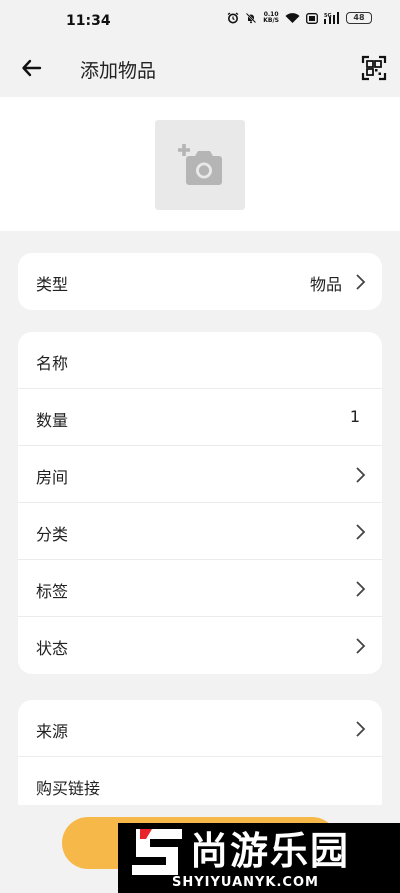  What do you see at coordinates (200, 474) in the screenshot?
I see `room-row: 房间` at bounding box center [200, 474].